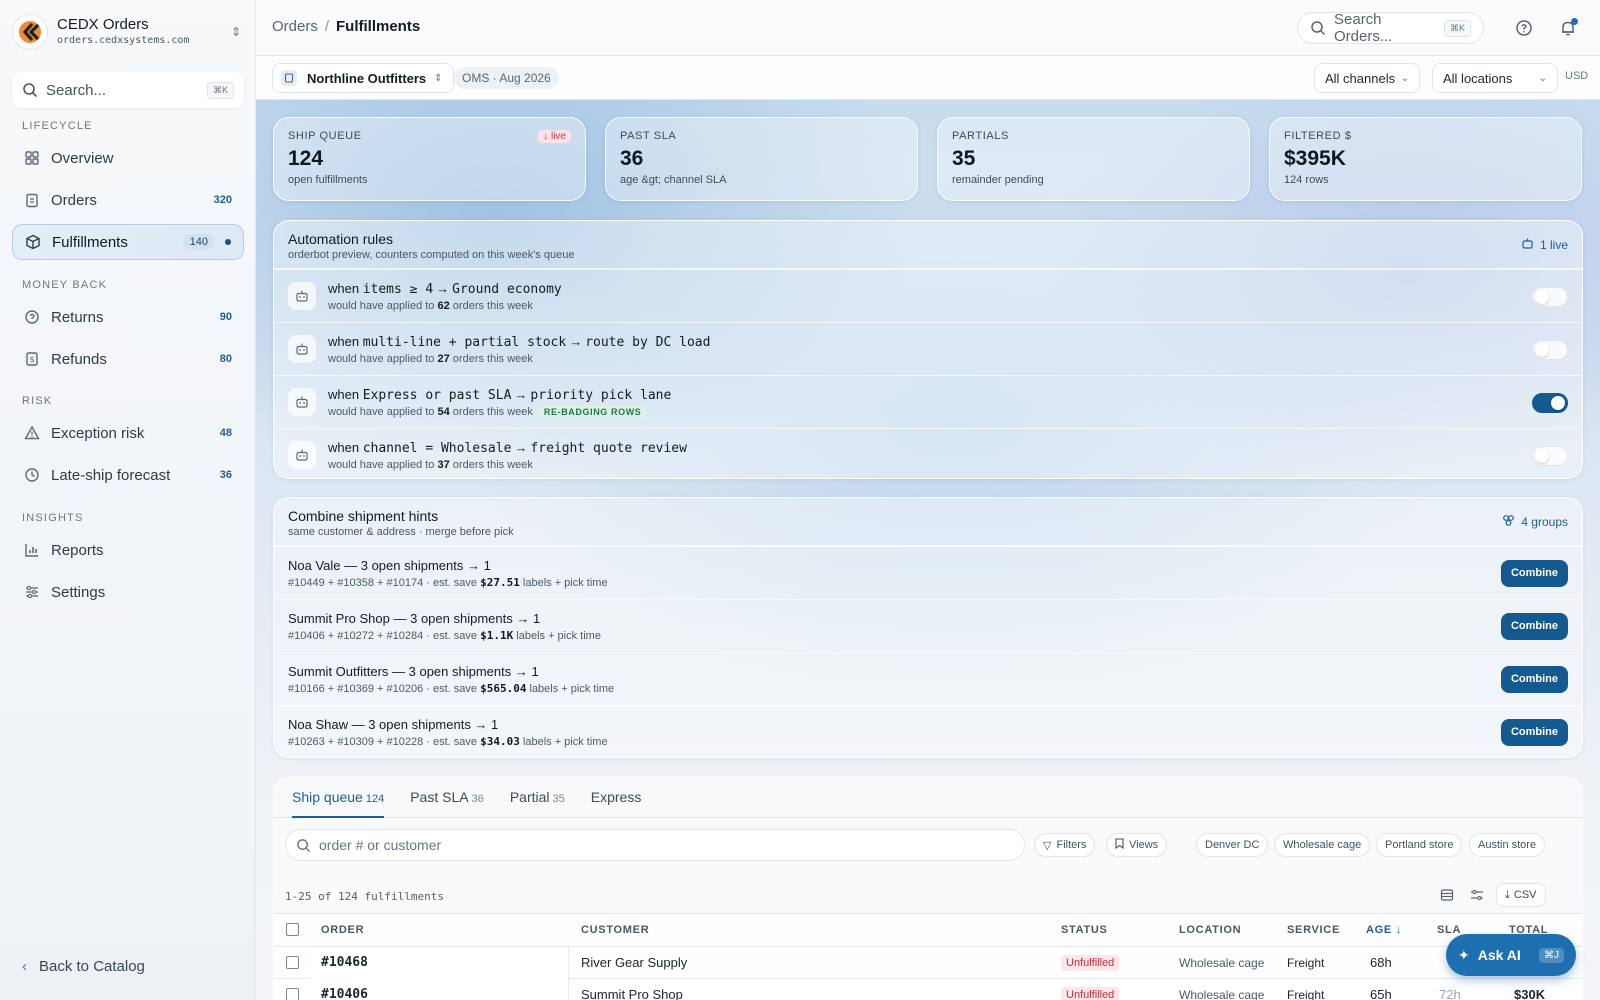 Image resolution: width=1600 pixels, height=1000 pixels. What do you see at coordinates (342, 930) in the screenshot?
I see `column-header-order: ORDER` at bounding box center [342, 930].